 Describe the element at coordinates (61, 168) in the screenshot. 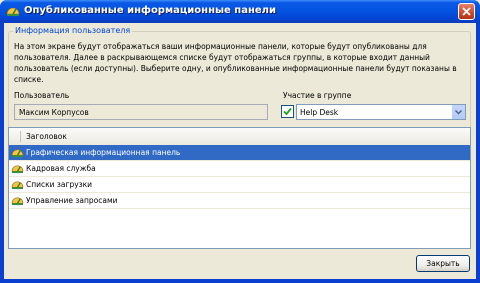

I see `list-item-label: Кадровая служба` at that location.